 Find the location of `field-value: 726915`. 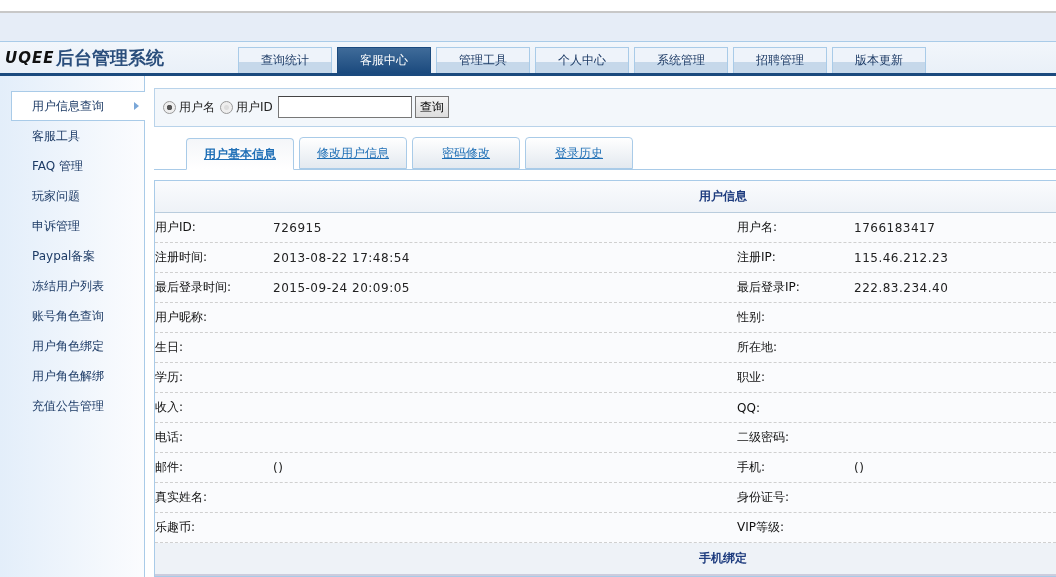

field-value: 726915 is located at coordinates (298, 227).